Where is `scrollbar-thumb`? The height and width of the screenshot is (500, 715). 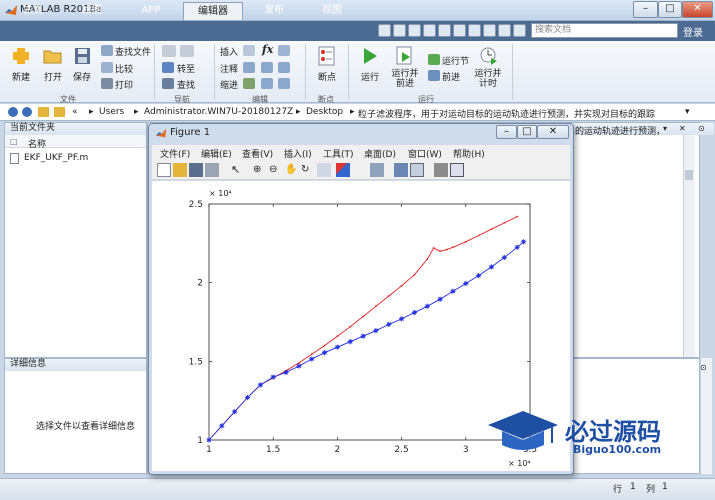
scrollbar-thumb is located at coordinates (689, 175).